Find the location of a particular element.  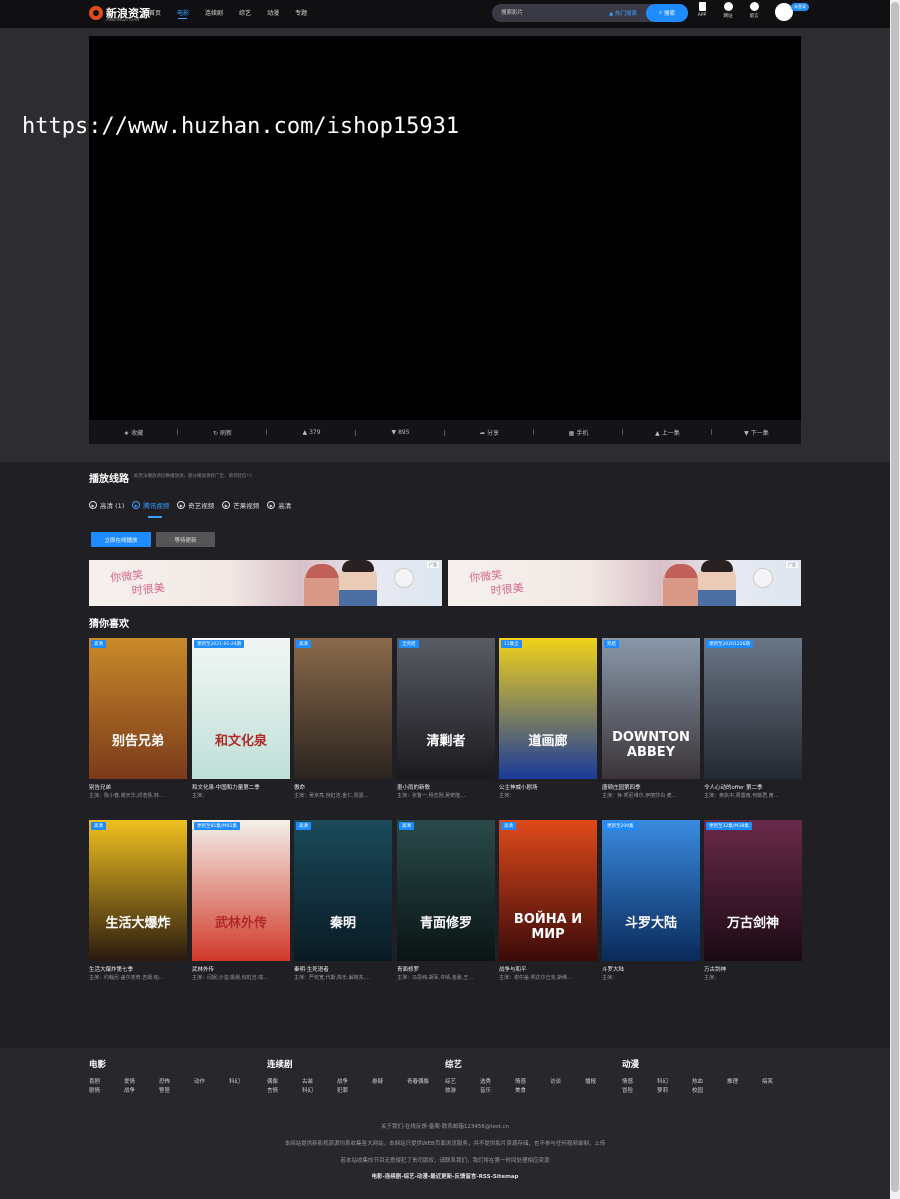

nav-series: 连续剧 is located at coordinates (214, 14).